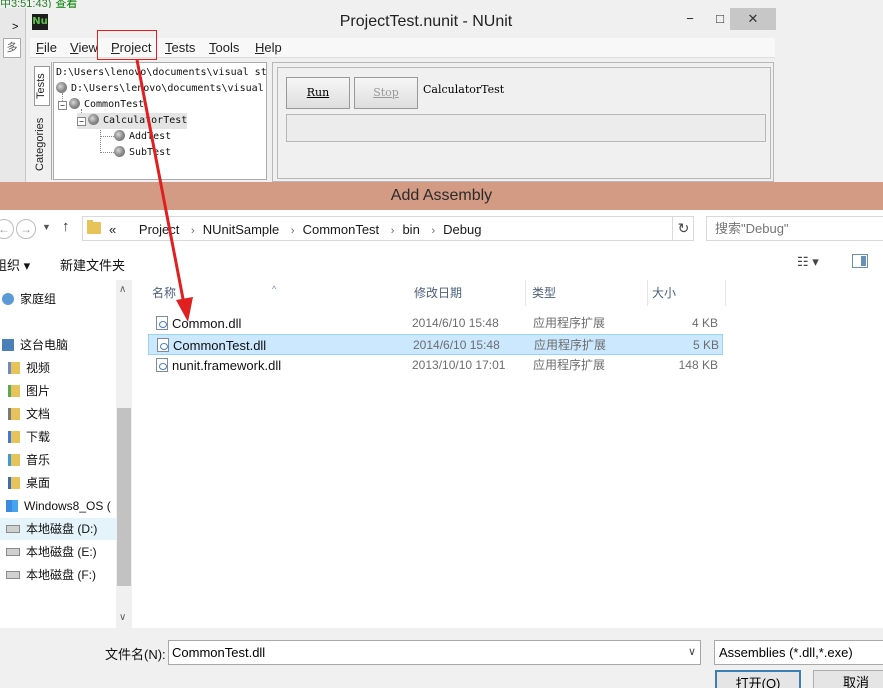  I want to click on open-button: 打开(O), so click(758, 679).